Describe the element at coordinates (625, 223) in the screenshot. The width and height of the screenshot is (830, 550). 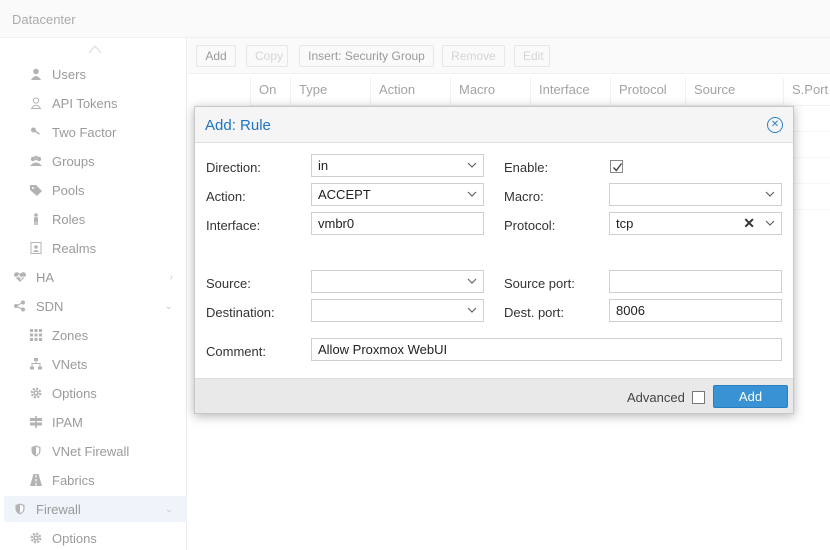
I see `protocol-value: tcp` at that location.